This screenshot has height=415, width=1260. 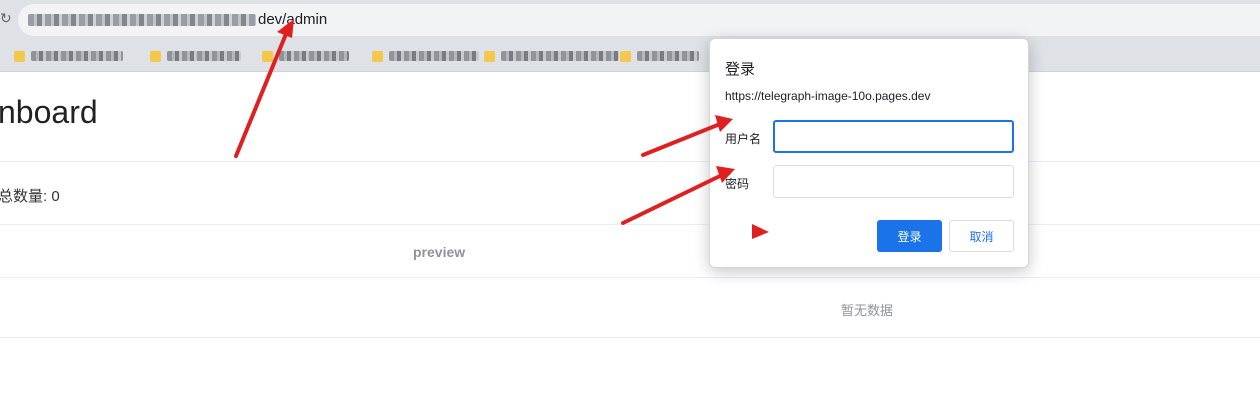 I want to click on table-column-header: preview, so click(x=439, y=252).